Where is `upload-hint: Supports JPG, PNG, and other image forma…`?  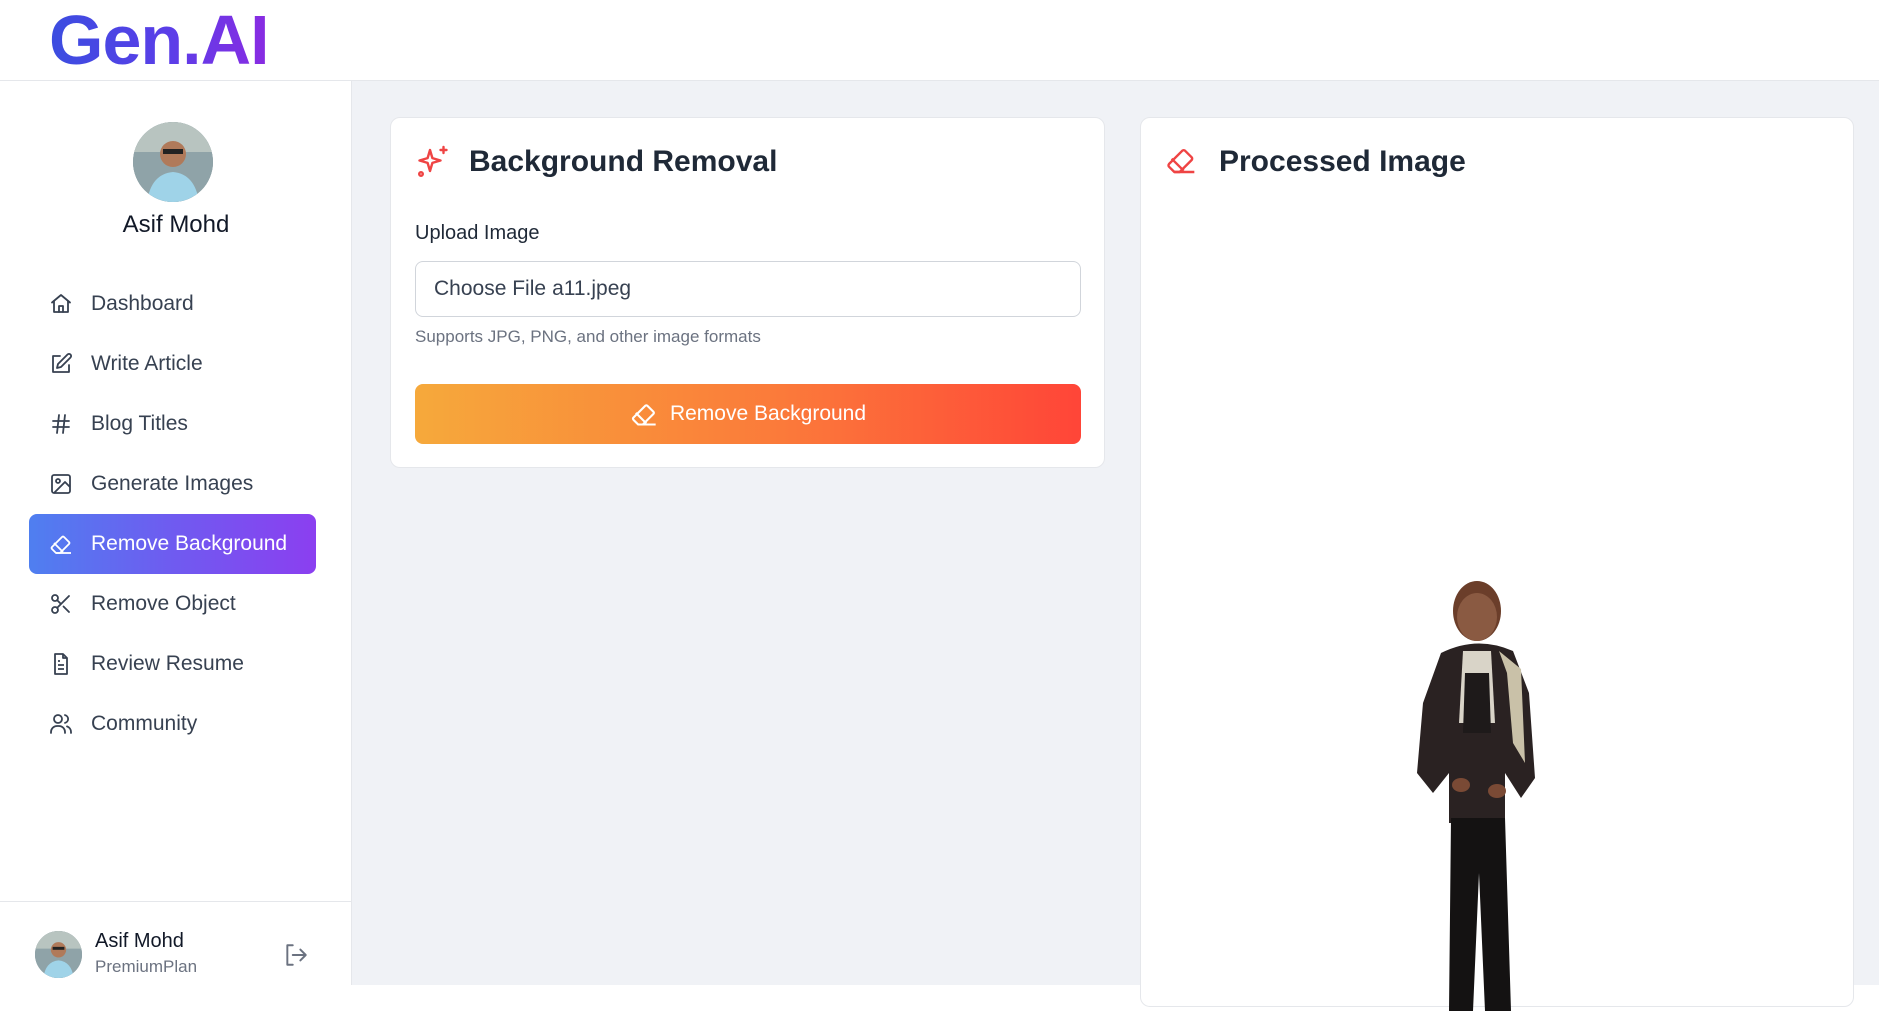 upload-hint: Supports JPG, PNG, and other image forma… is located at coordinates (588, 336).